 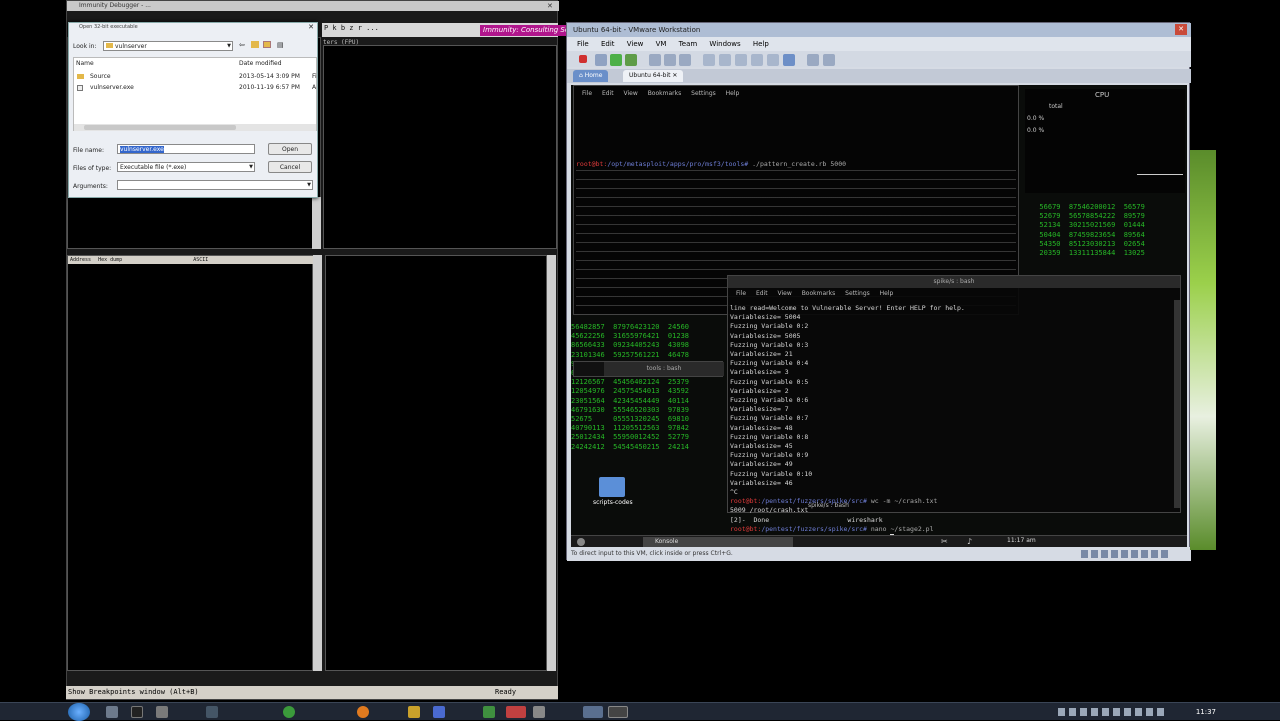 What do you see at coordinates (215, 185) in the screenshot?
I see `arguments-input: ▼` at bounding box center [215, 185].